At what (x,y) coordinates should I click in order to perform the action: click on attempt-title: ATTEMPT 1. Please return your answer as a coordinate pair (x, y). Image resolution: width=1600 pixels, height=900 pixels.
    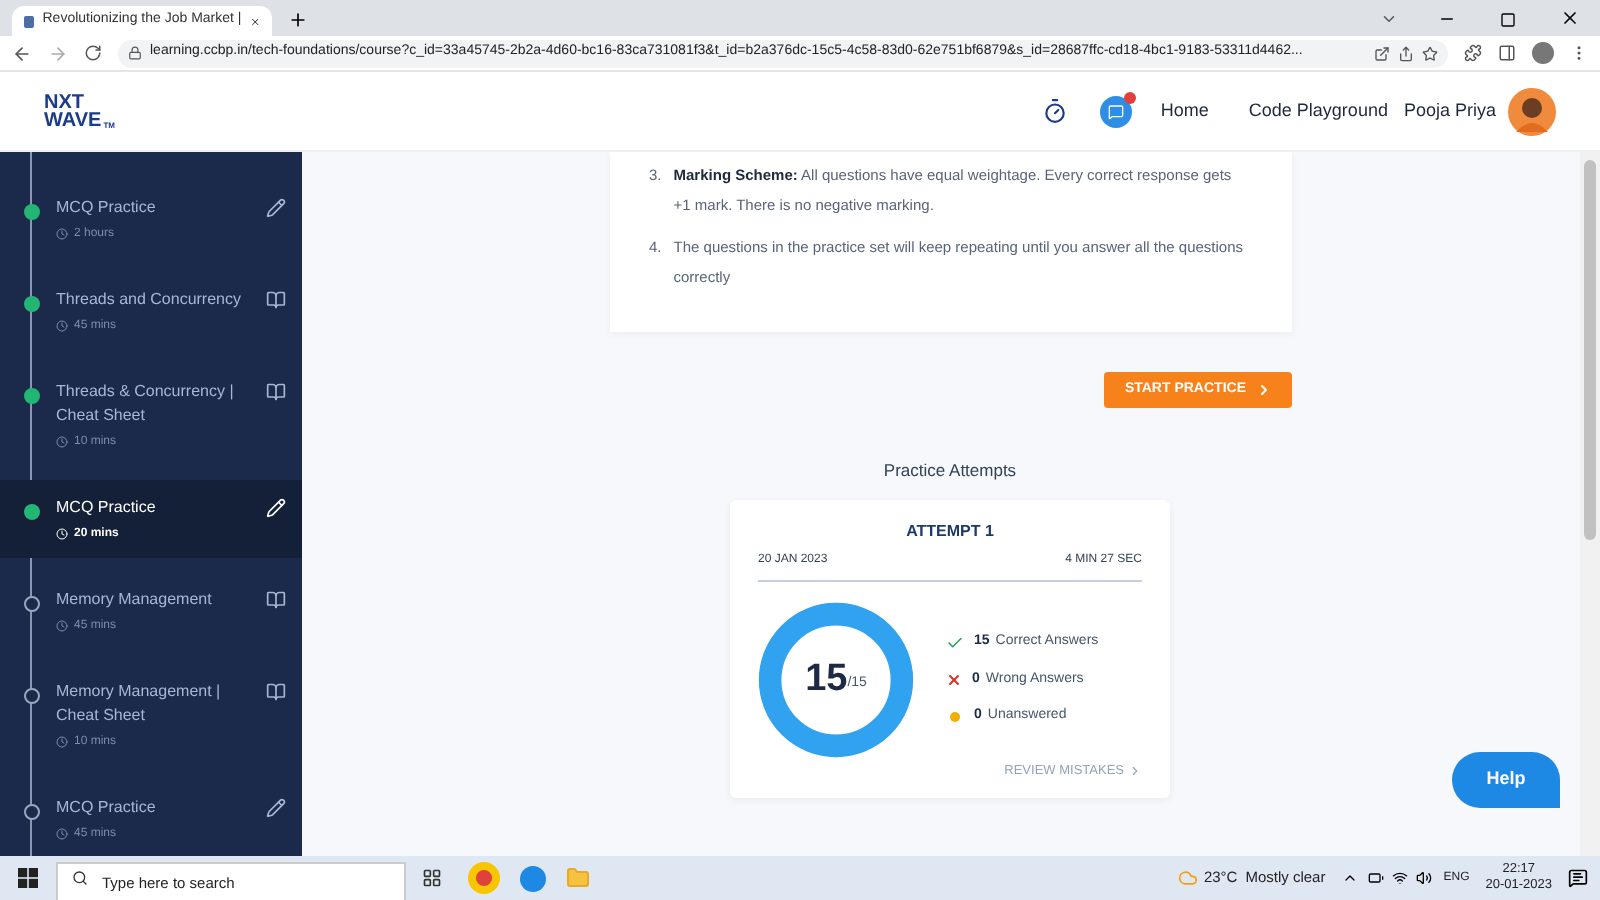
    Looking at the image, I should click on (950, 531).